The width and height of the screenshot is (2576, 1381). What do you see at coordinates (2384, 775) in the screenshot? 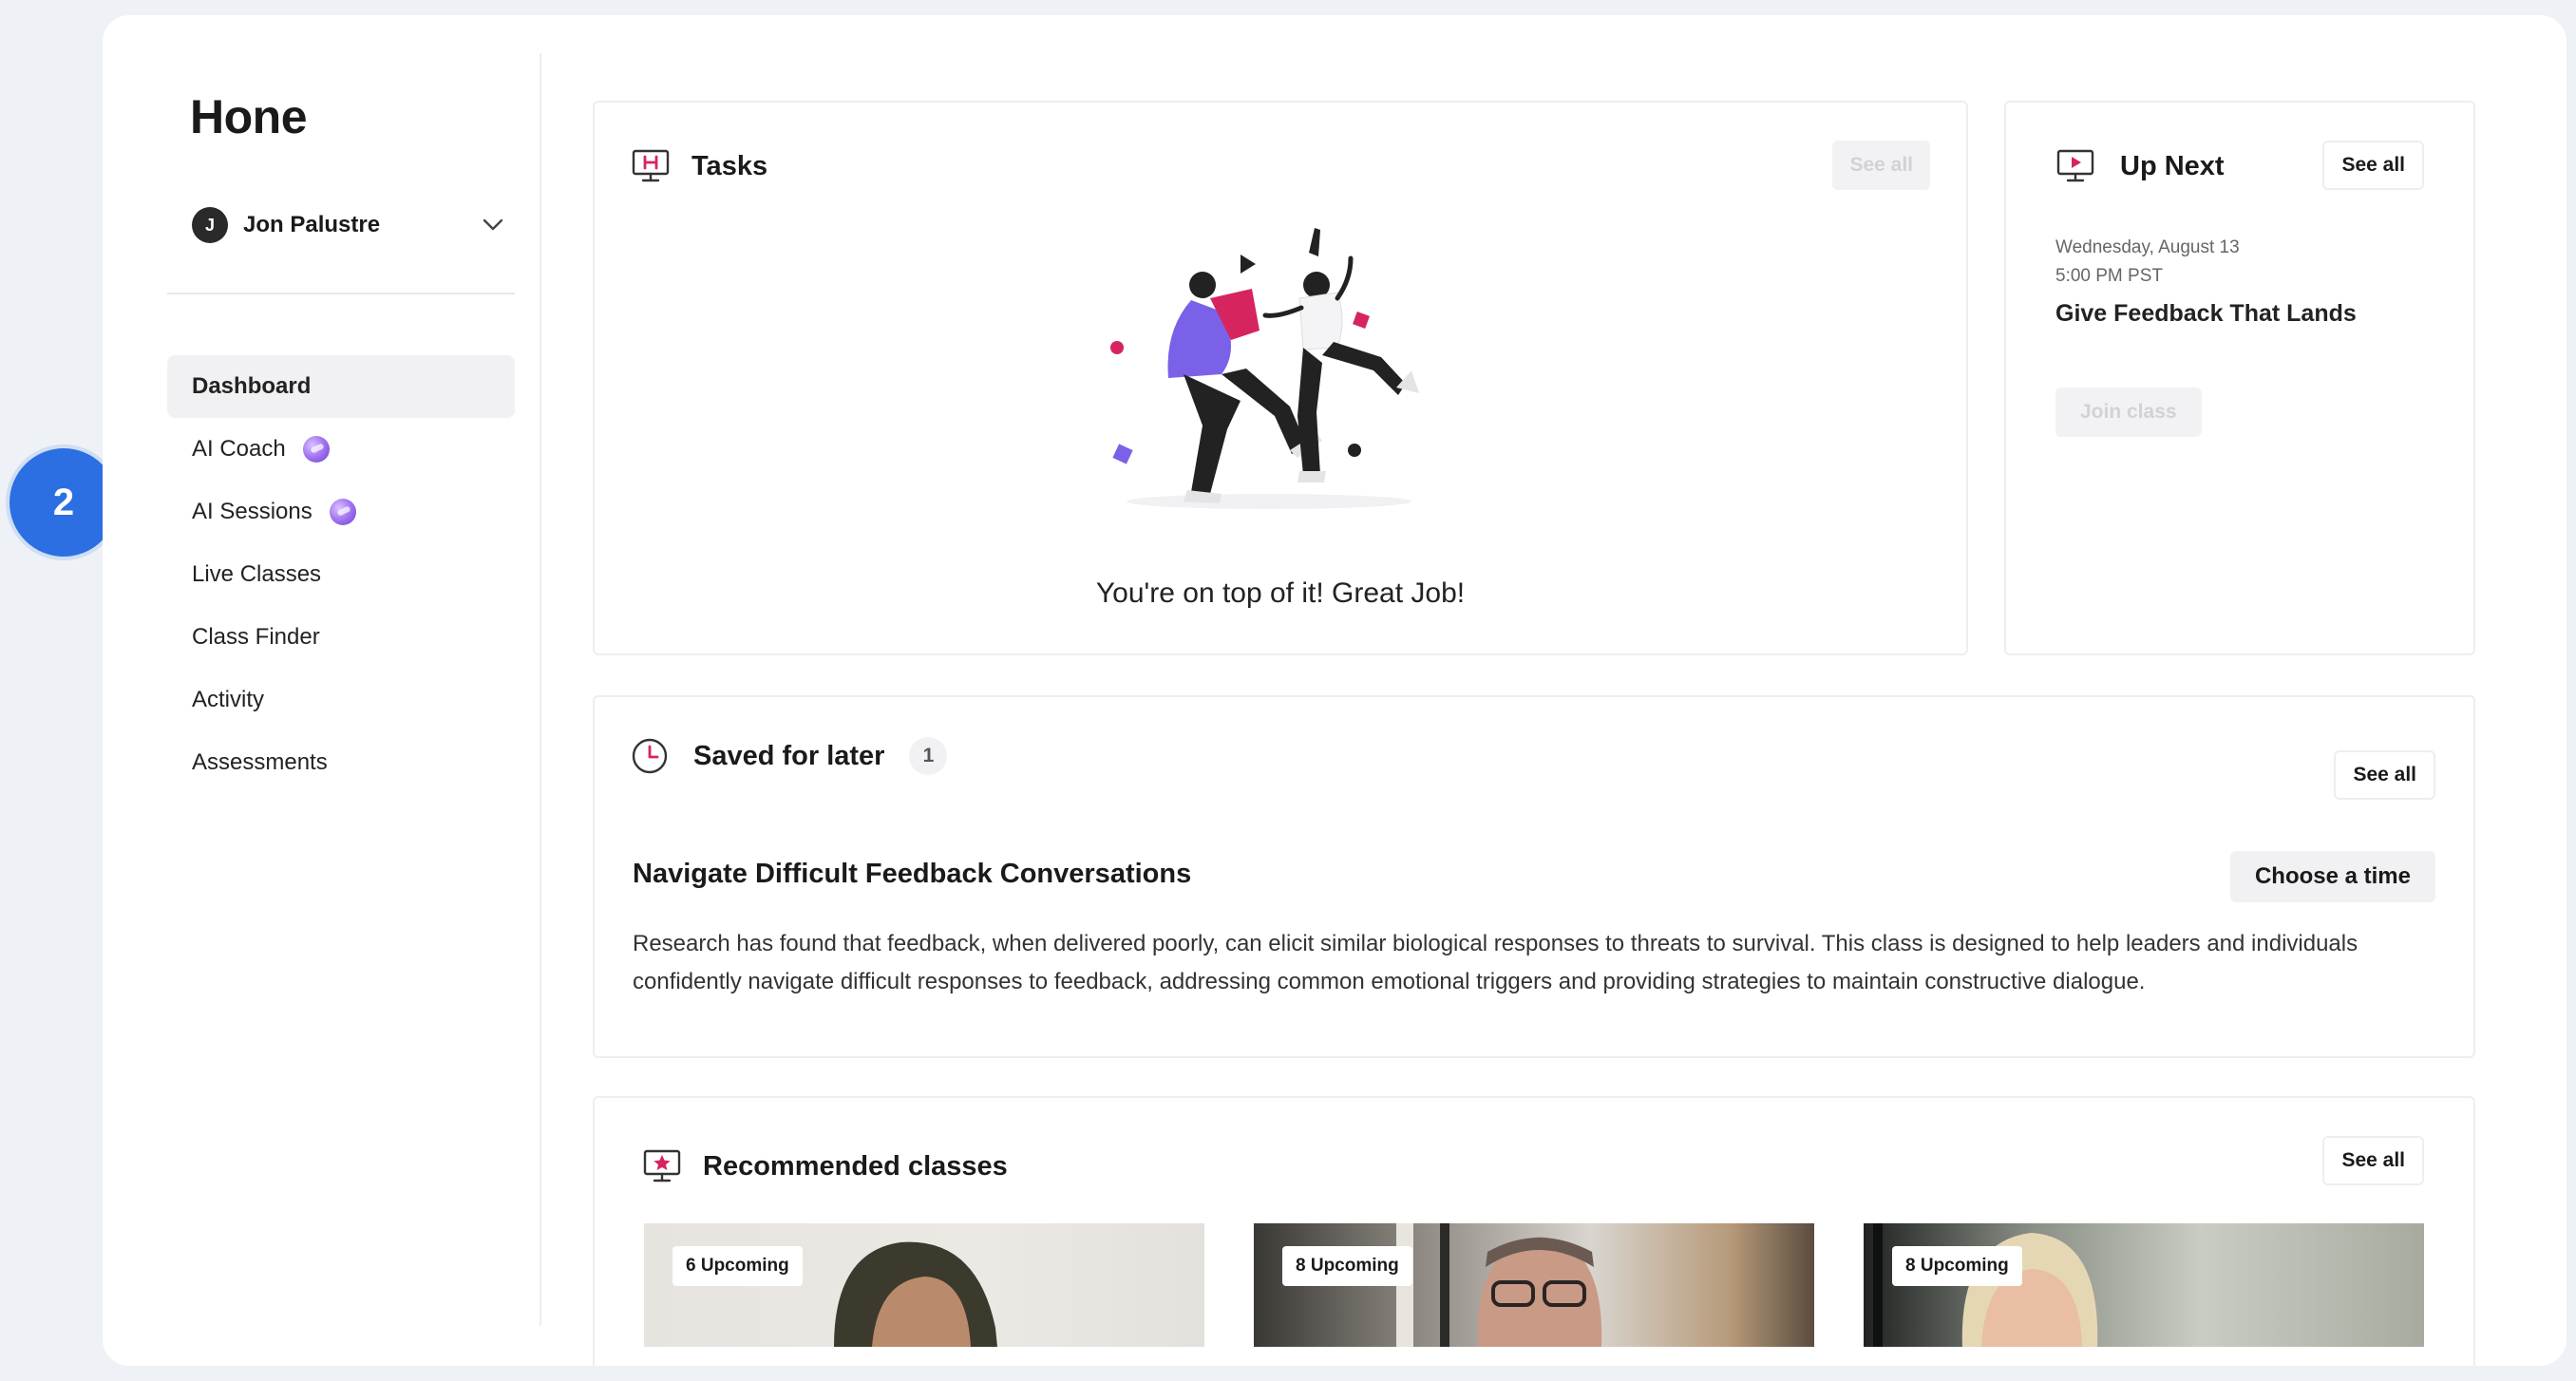
I see `saved-see-all-button: See all` at bounding box center [2384, 775].